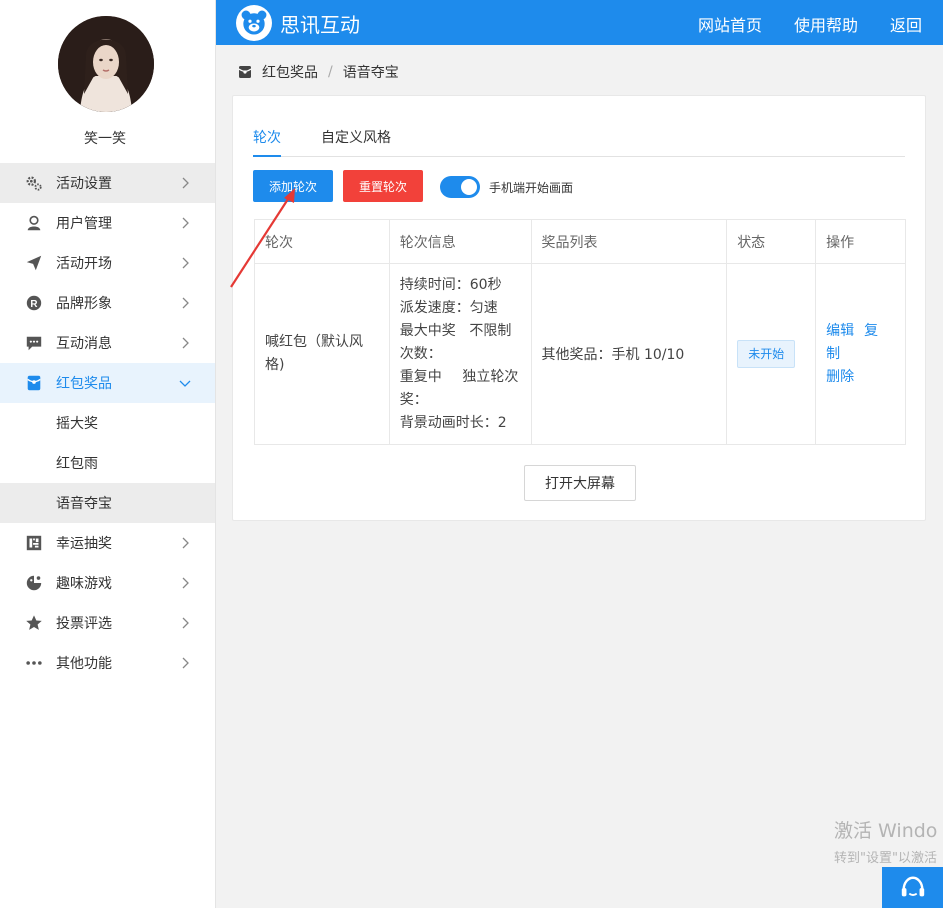  I want to click on username: 笑一笑, so click(105, 139).